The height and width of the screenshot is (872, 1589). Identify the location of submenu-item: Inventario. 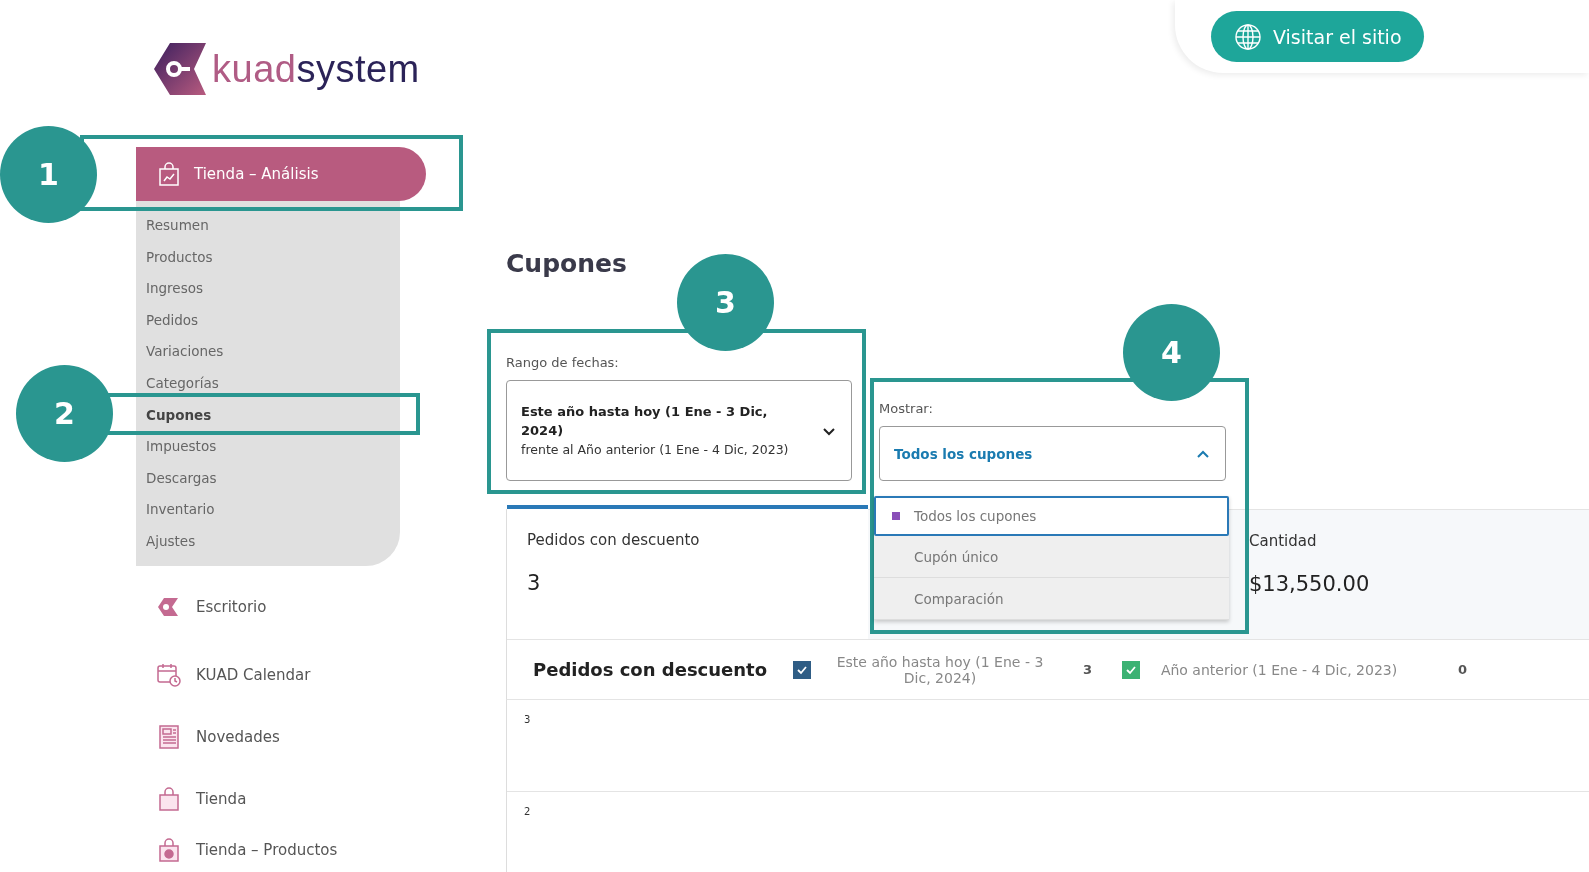
(268, 510).